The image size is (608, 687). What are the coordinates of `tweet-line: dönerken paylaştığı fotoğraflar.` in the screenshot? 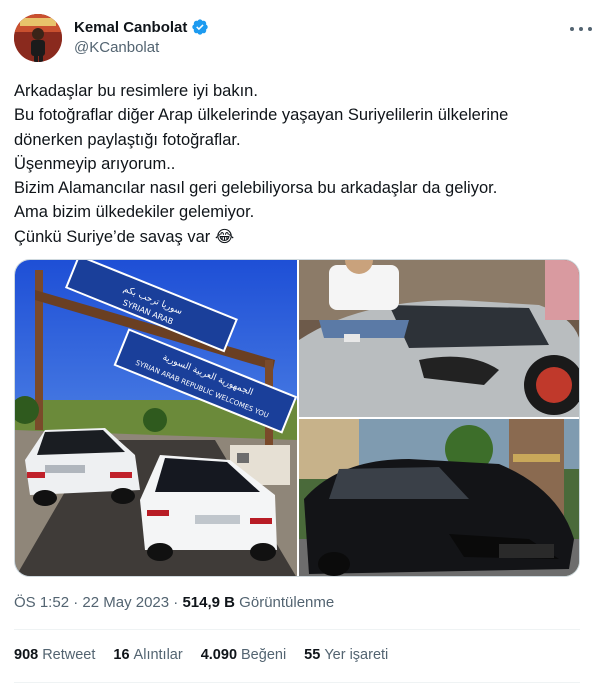 It's located at (127, 139).